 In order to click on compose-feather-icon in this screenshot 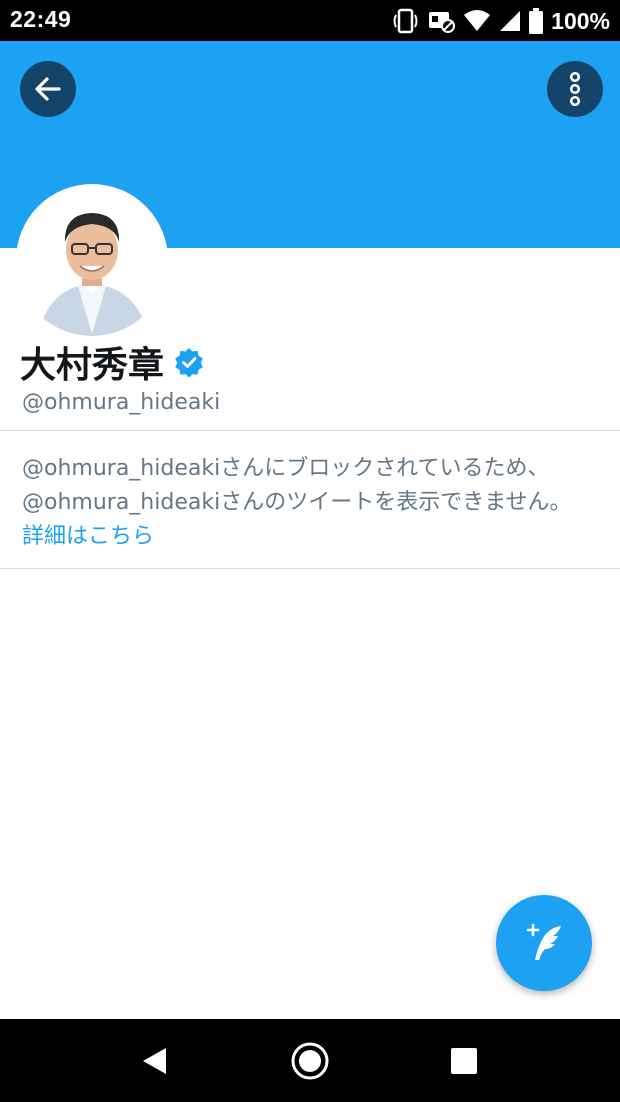, I will do `click(543, 941)`.